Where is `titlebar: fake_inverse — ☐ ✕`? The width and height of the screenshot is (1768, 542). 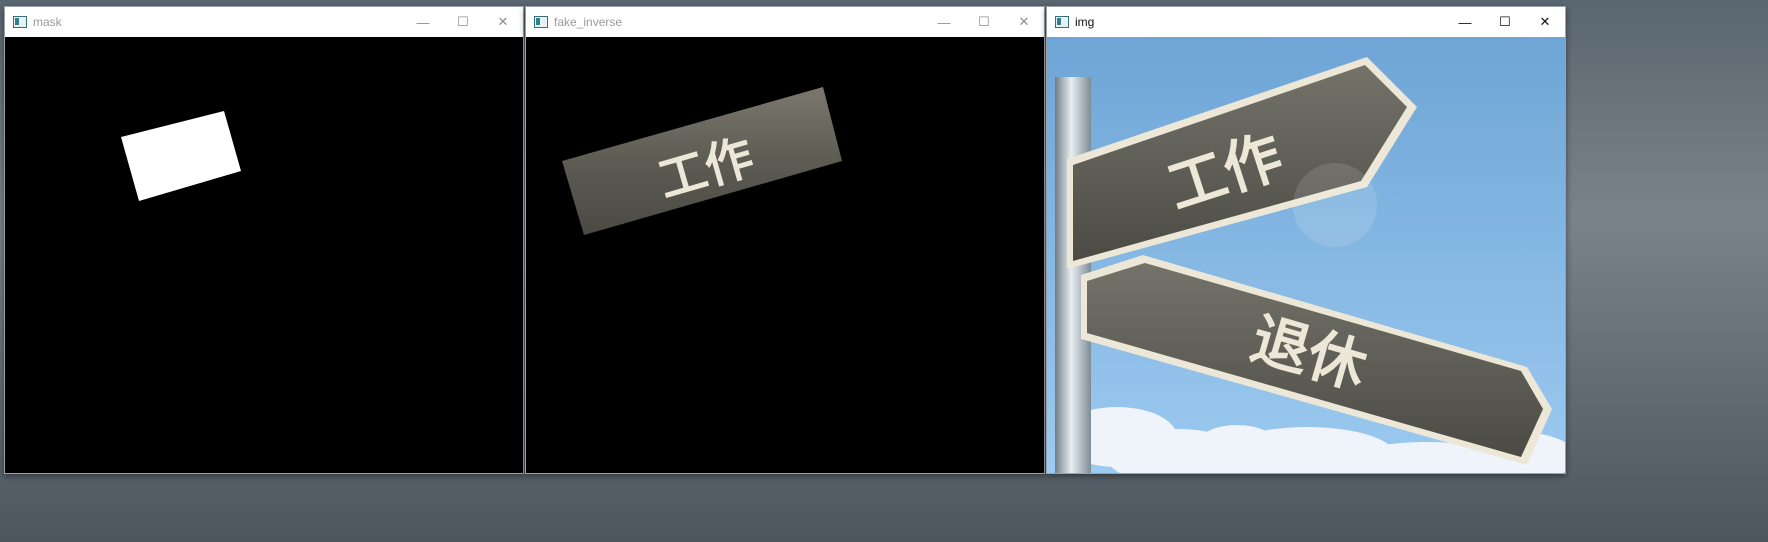 titlebar: fake_inverse — ☐ ✕ is located at coordinates (785, 22).